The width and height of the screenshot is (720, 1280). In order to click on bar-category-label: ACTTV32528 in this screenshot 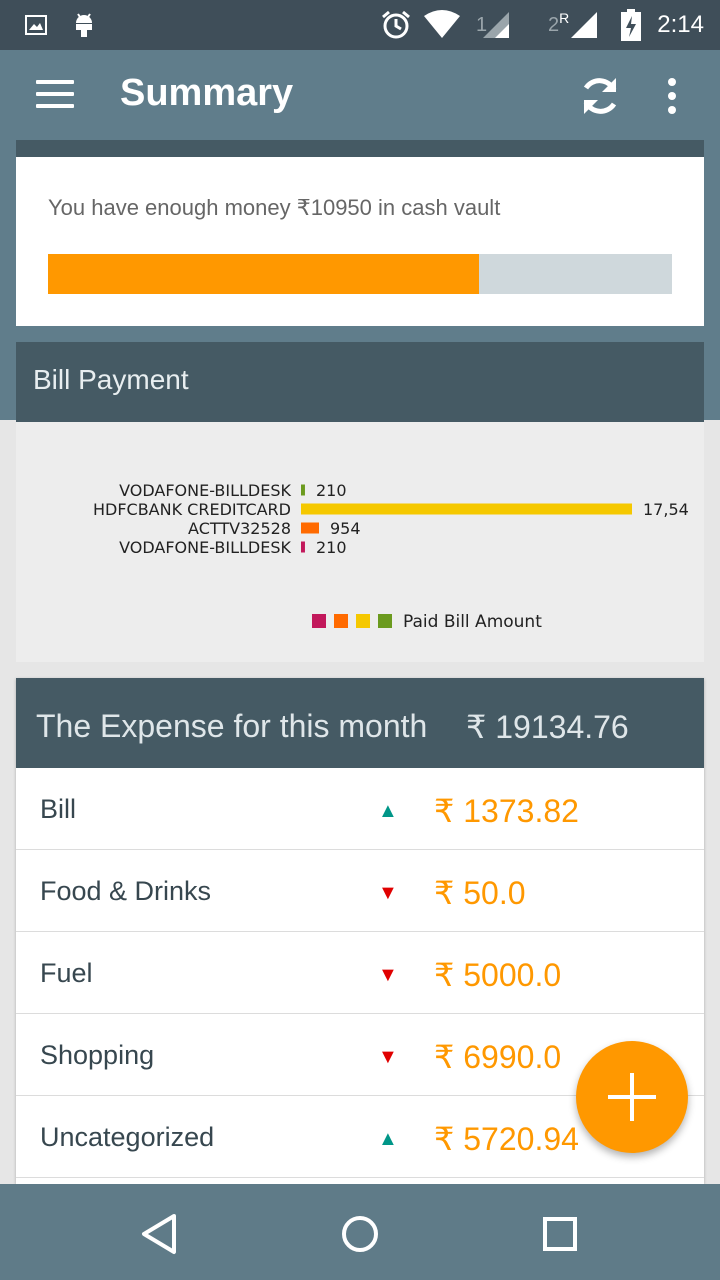, I will do `click(239, 528)`.